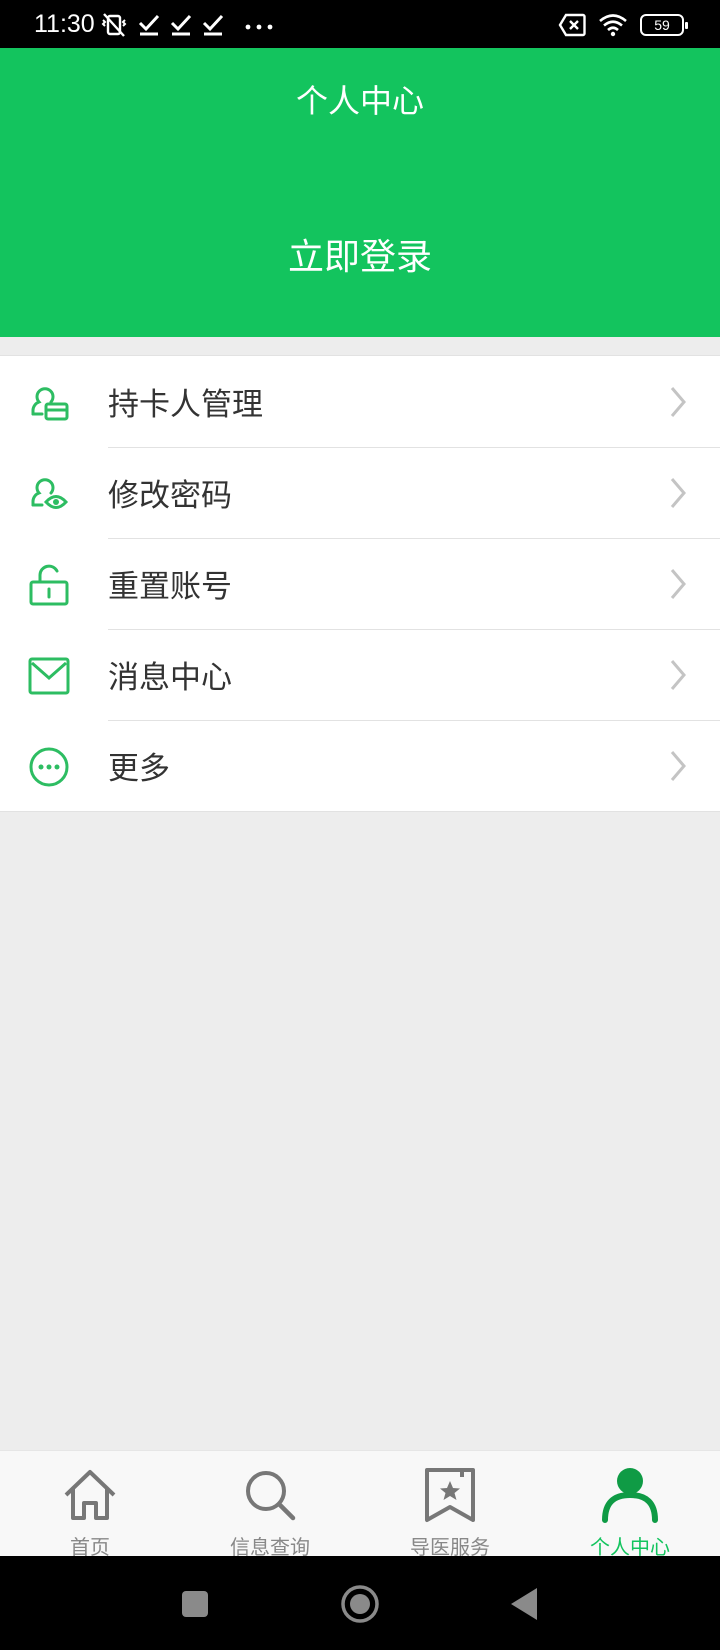 The height and width of the screenshot is (1650, 720). I want to click on status-right-icons: 59, so click(623, 25).